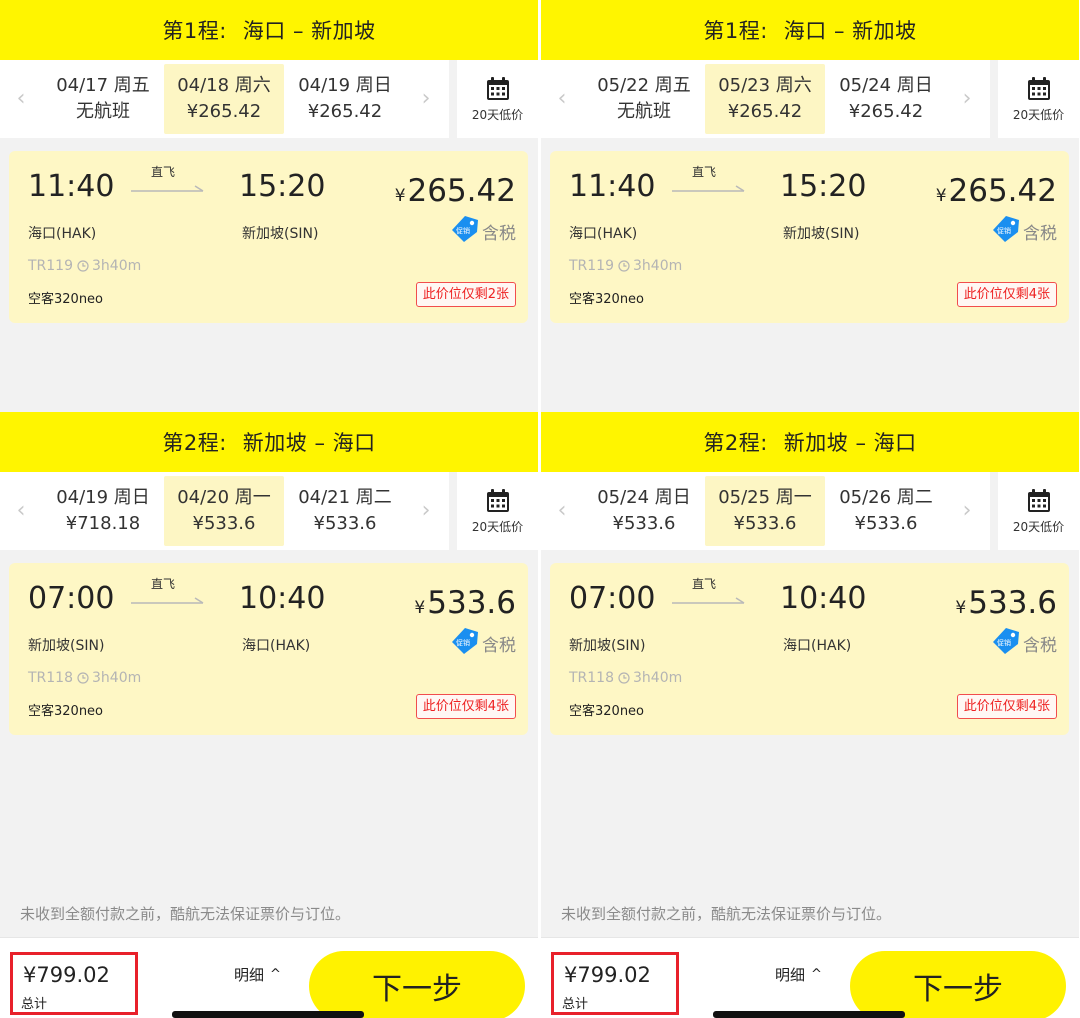 This screenshot has width=1080, height=1018. Describe the element at coordinates (103, 523) in the screenshot. I see `date-option-price: ¥718.18` at that location.